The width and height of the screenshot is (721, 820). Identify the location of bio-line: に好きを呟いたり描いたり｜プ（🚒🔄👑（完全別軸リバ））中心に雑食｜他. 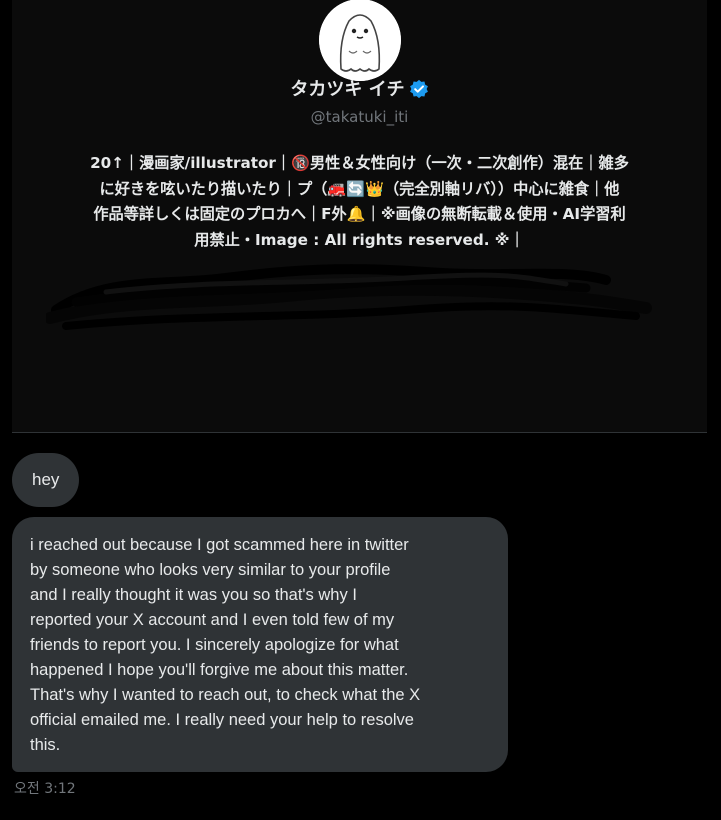
(359, 188).